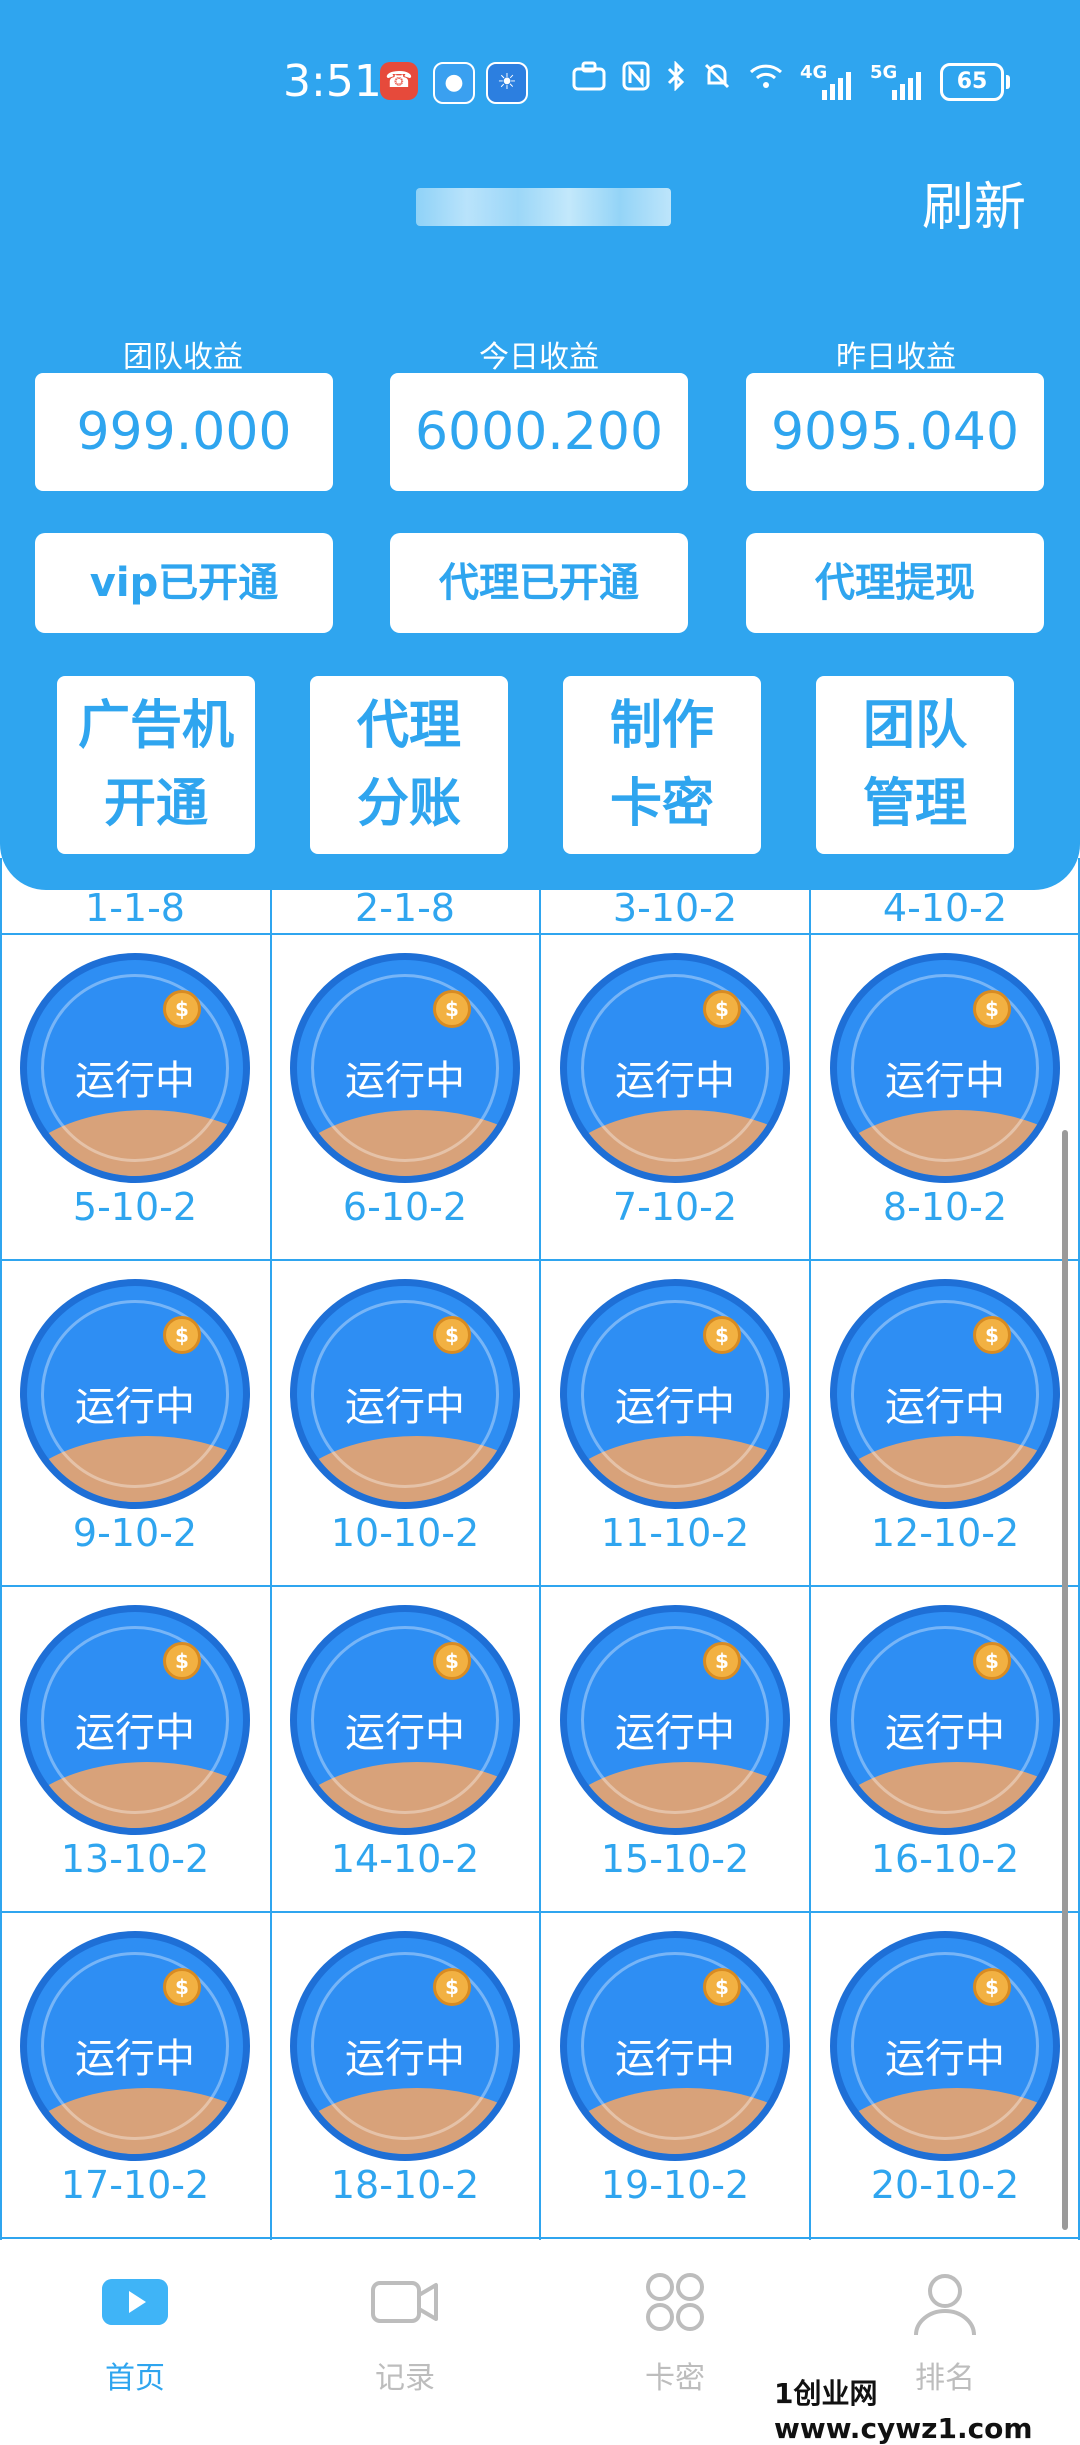  What do you see at coordinates (903, 2411) in the screenshot?
I see `watermark: 1创业网www.cywz1.com` at bounding box center [903, 2411].